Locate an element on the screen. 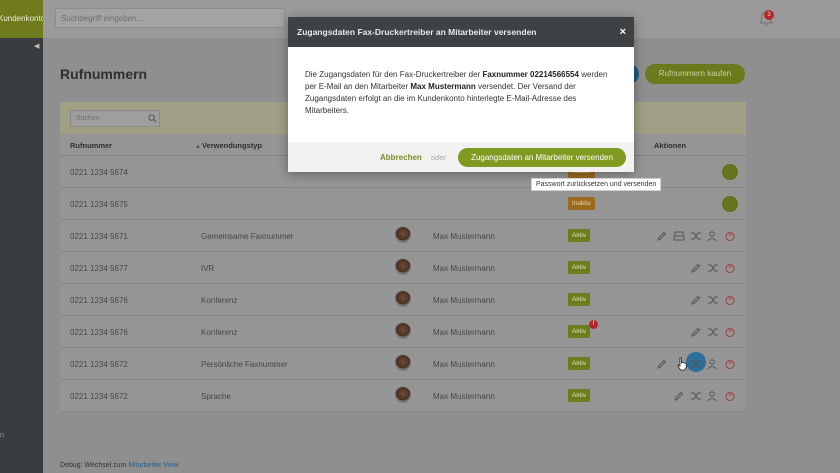 The height and width of the screenshot is (473, 840). sort-asc-icon: ▲ is located at coordinates (198, 147).